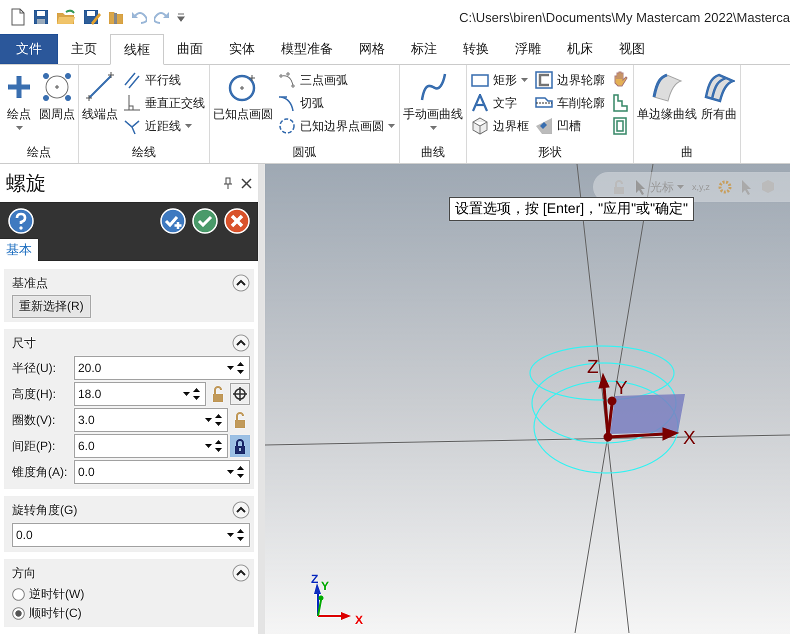 The height and width of the screenshot is (634, 790). Describe the element at coordinates (550, 152) in the screenshot. I see `group-label: 形状` at that location.